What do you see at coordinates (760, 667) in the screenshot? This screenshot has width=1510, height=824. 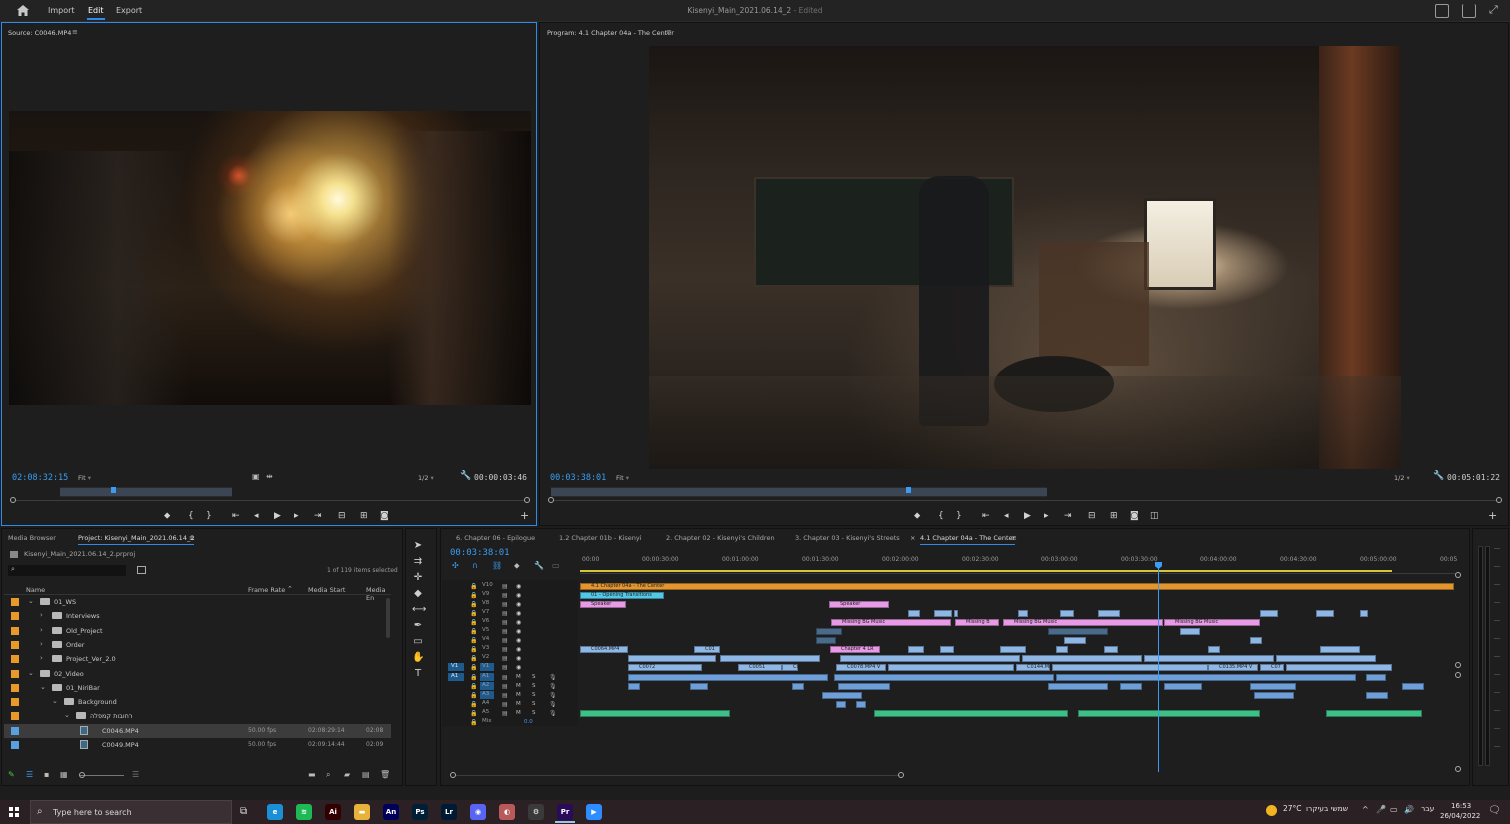 I see `video-clip: C0051` at bounding box center [760, 667].